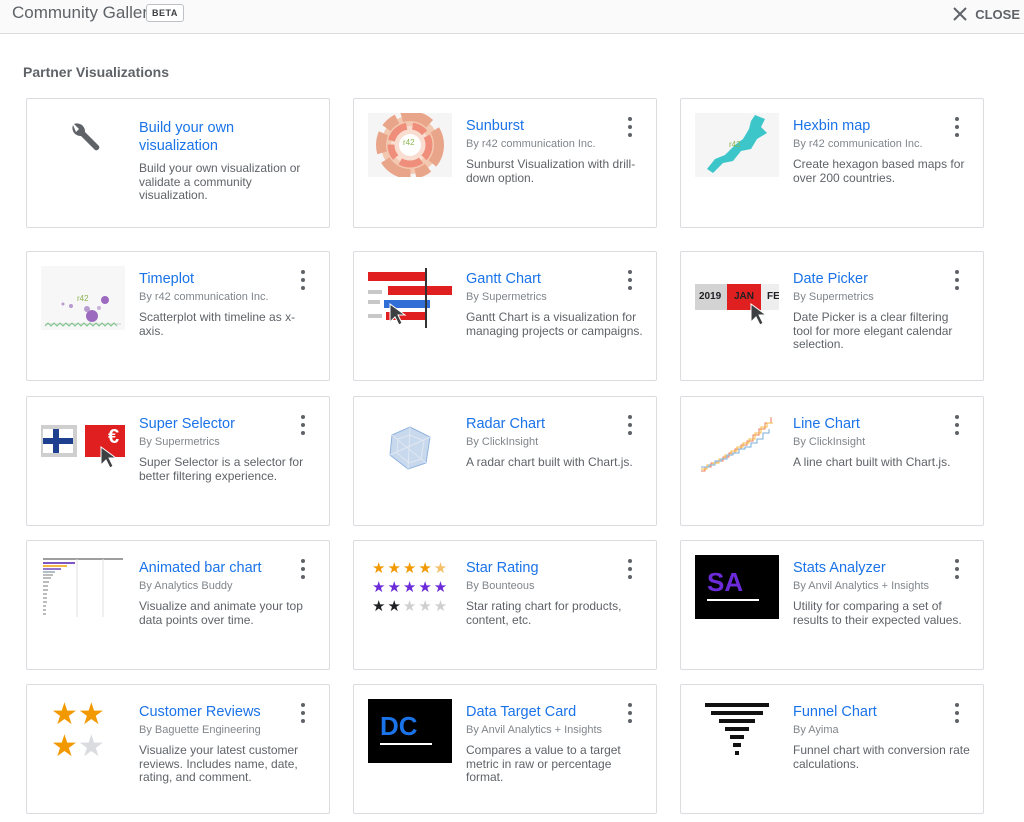  What do you see at coordinates (546, 126) in the screenshot?
I see `card-title: Sunburst` at bounding box center [546, 126].